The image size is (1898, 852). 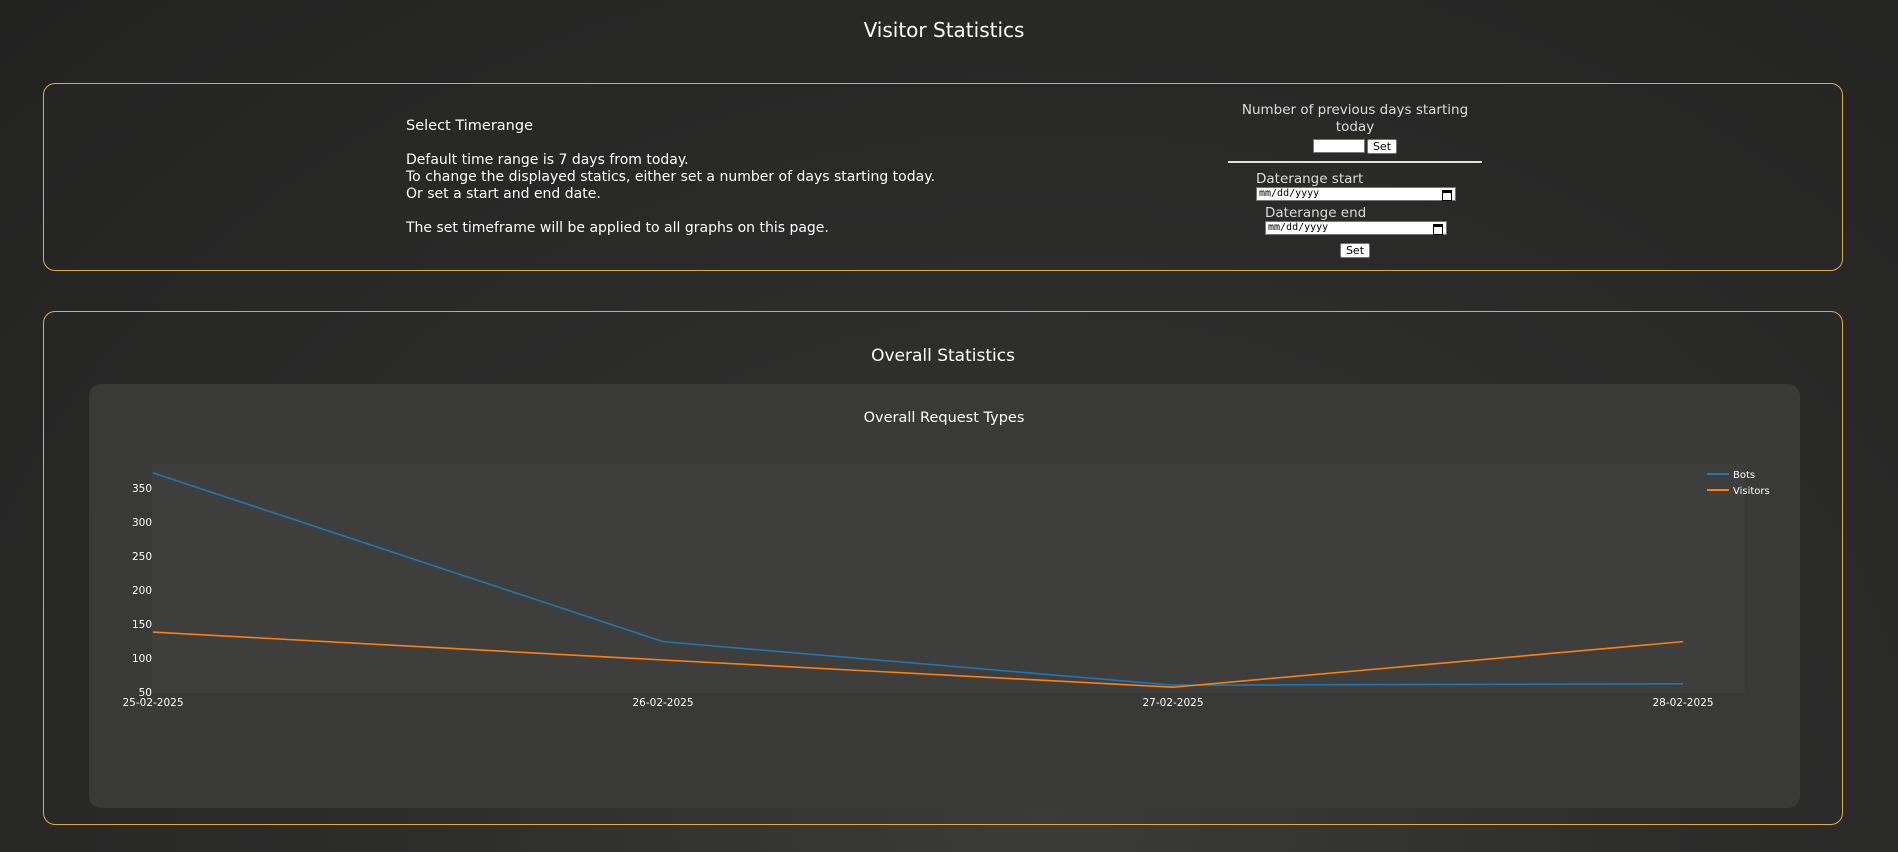 What do you see at coordinates (1289, 193) in the screenshot?
I see `daterange-start-placeholder: mm/dd/yyyy` at bounding box center [1289, 193].